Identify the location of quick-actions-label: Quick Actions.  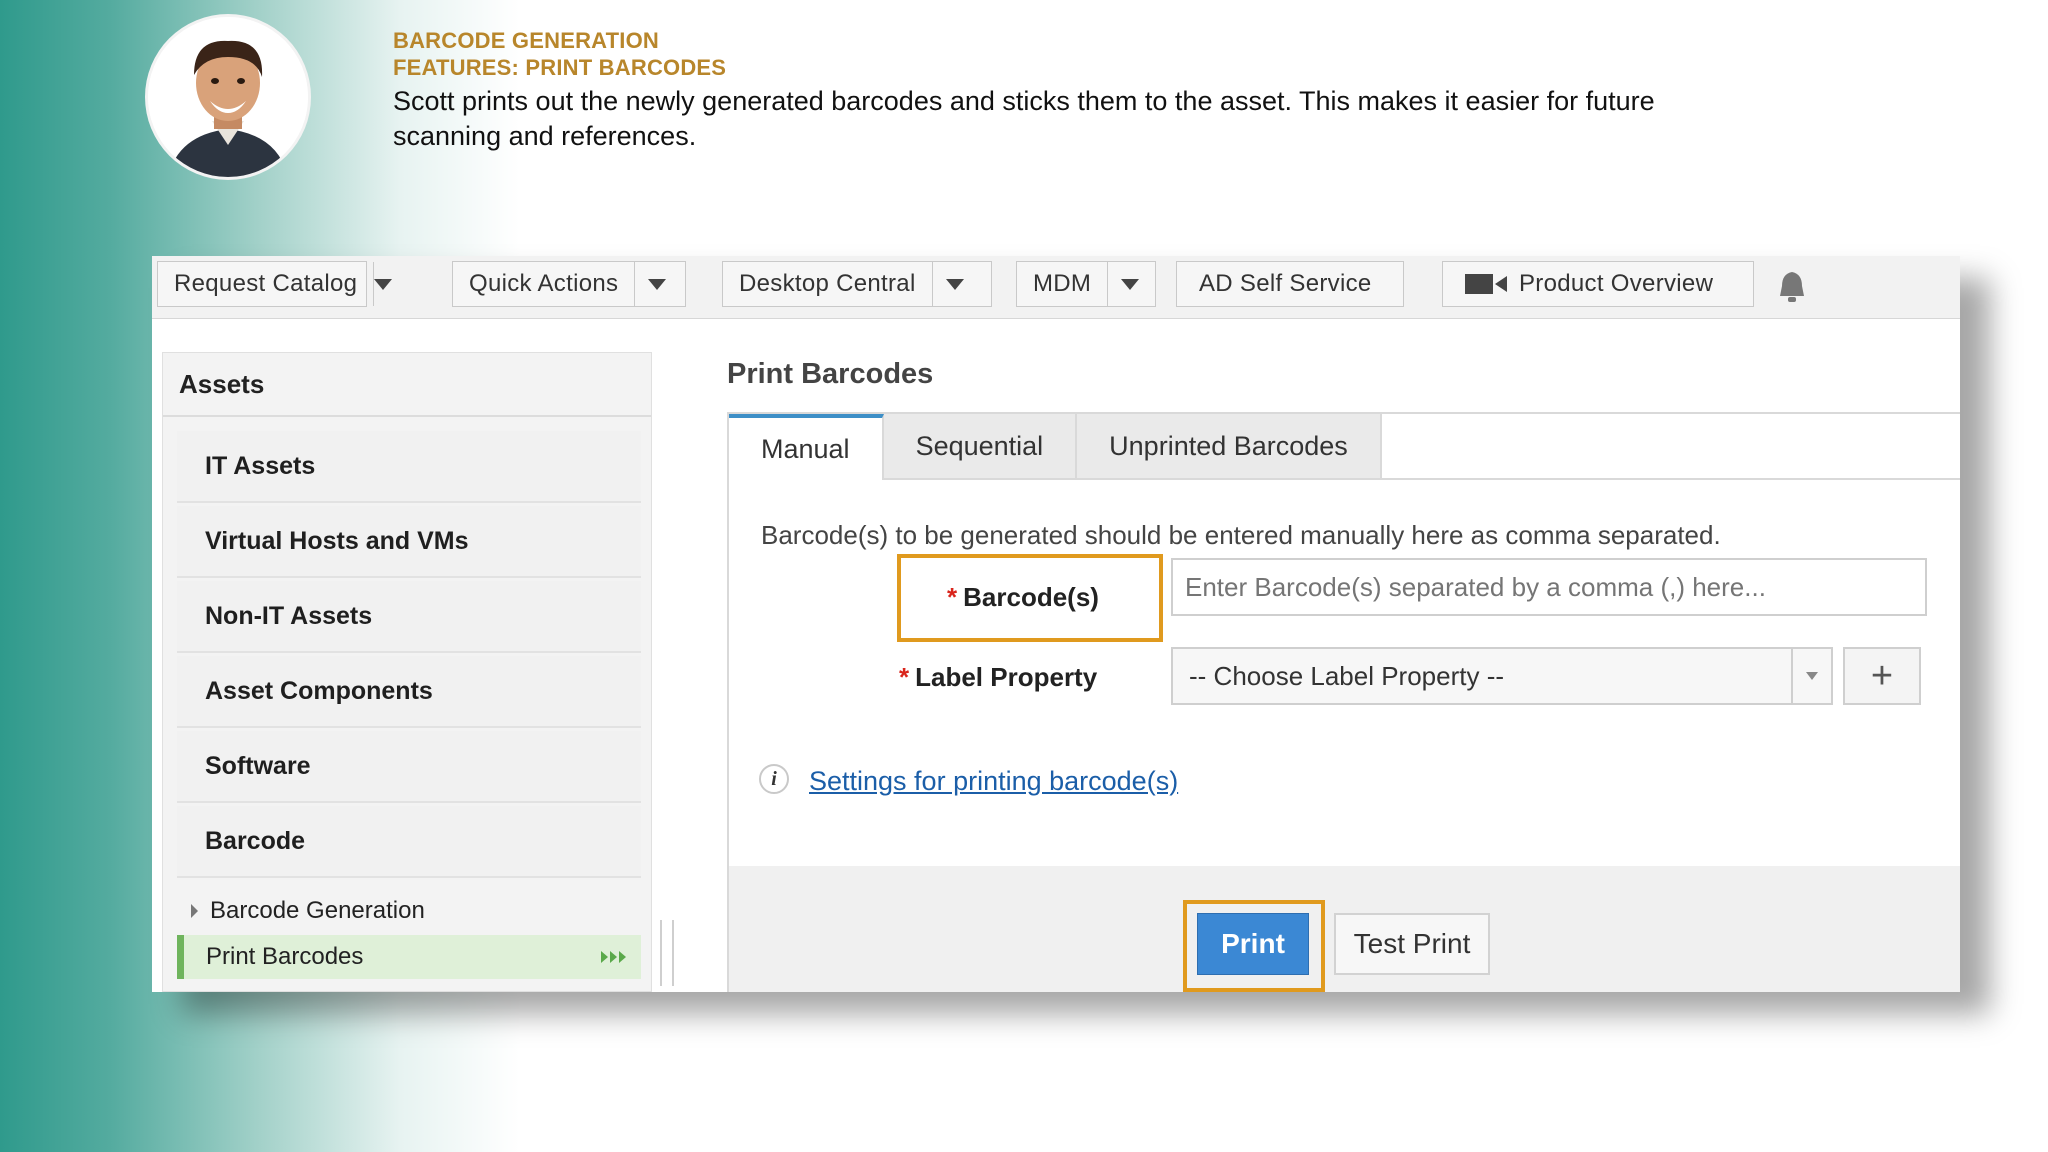
(544, 283).